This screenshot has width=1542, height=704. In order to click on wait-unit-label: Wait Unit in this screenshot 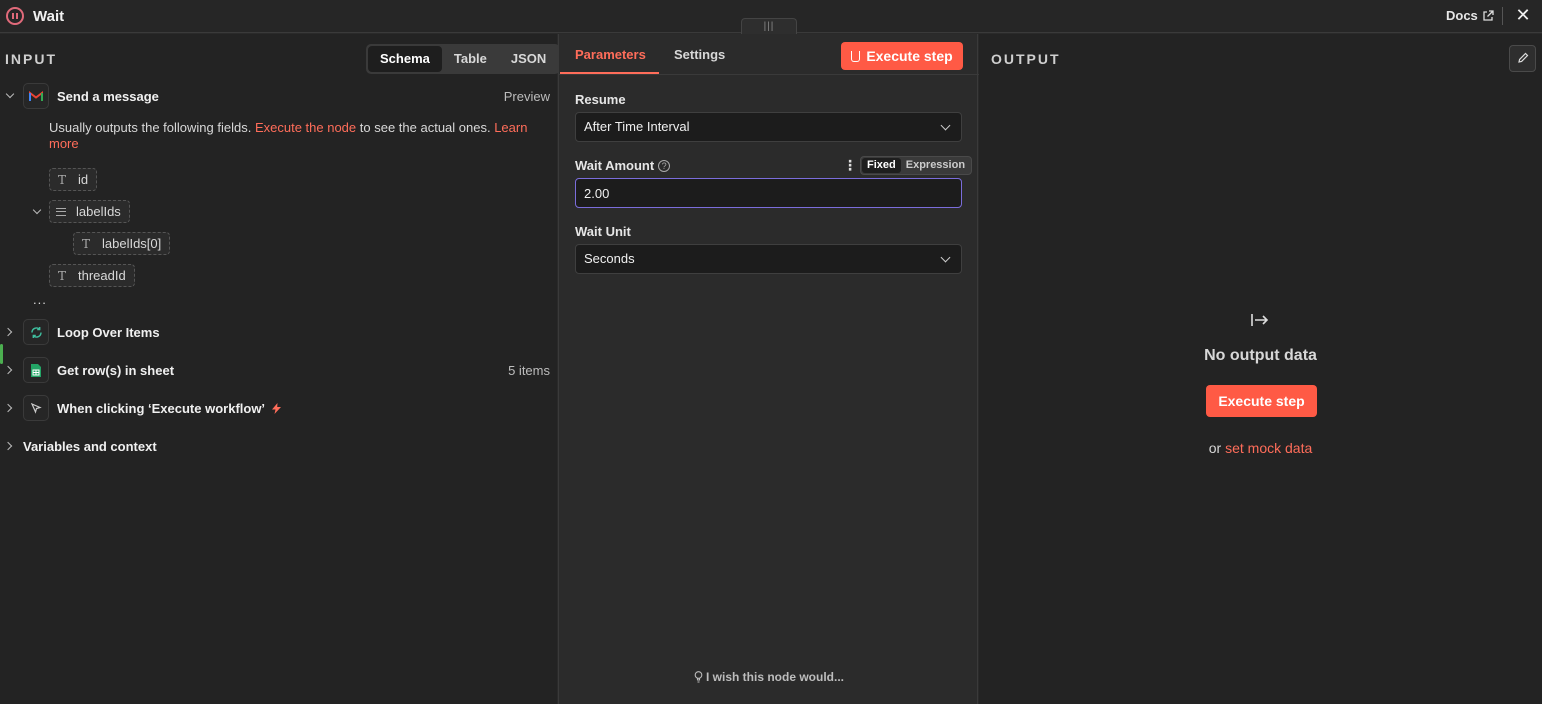, I will do `click(603, 231)`.